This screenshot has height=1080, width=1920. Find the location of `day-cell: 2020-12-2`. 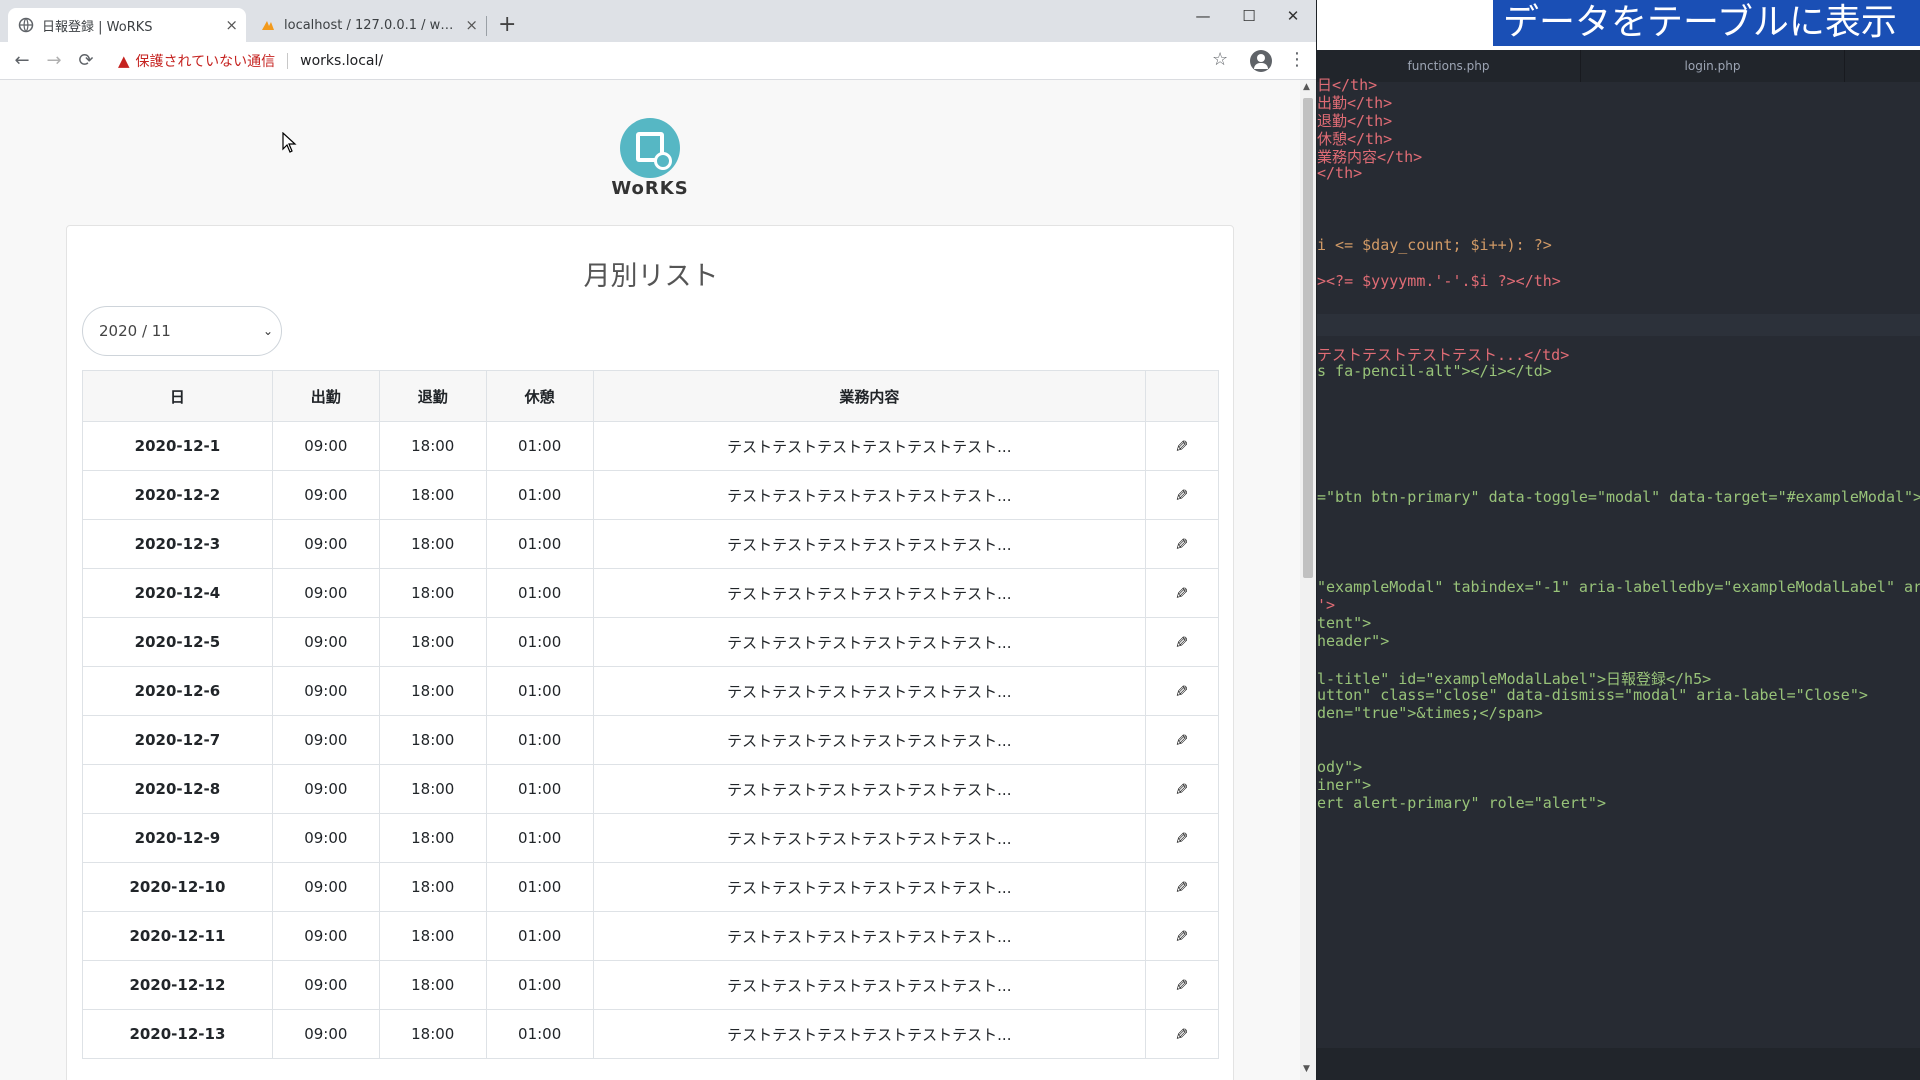

day-cell: 2020-12-2 is located at coordinates (177, 495).